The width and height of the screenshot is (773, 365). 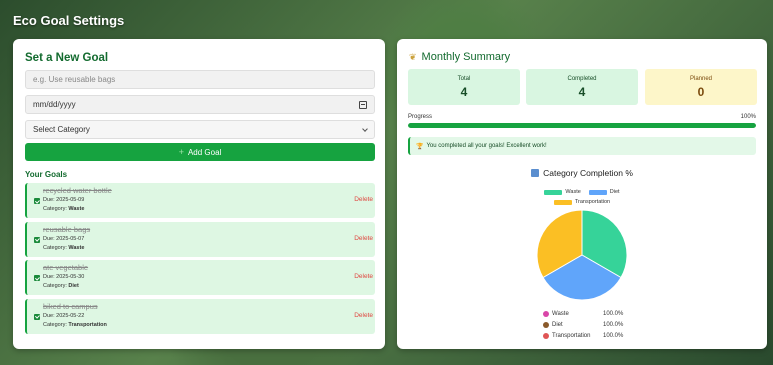 What do you see at coordinates (614, 192) in the screenshot?
I see `legend-label-diet: Diet` at bounding box center [614, 192].